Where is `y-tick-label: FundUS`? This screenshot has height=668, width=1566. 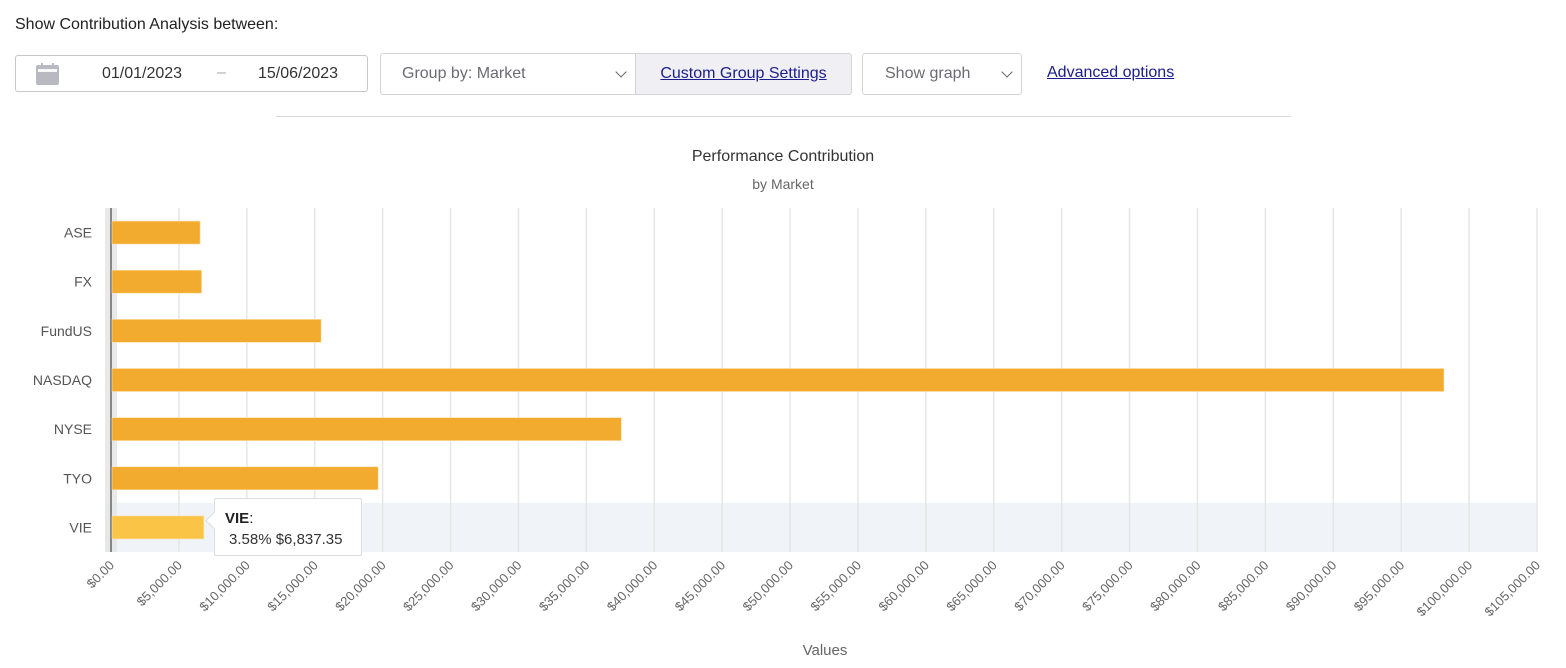 y-tick-label: FundUS is located at coordinates (66, 331).